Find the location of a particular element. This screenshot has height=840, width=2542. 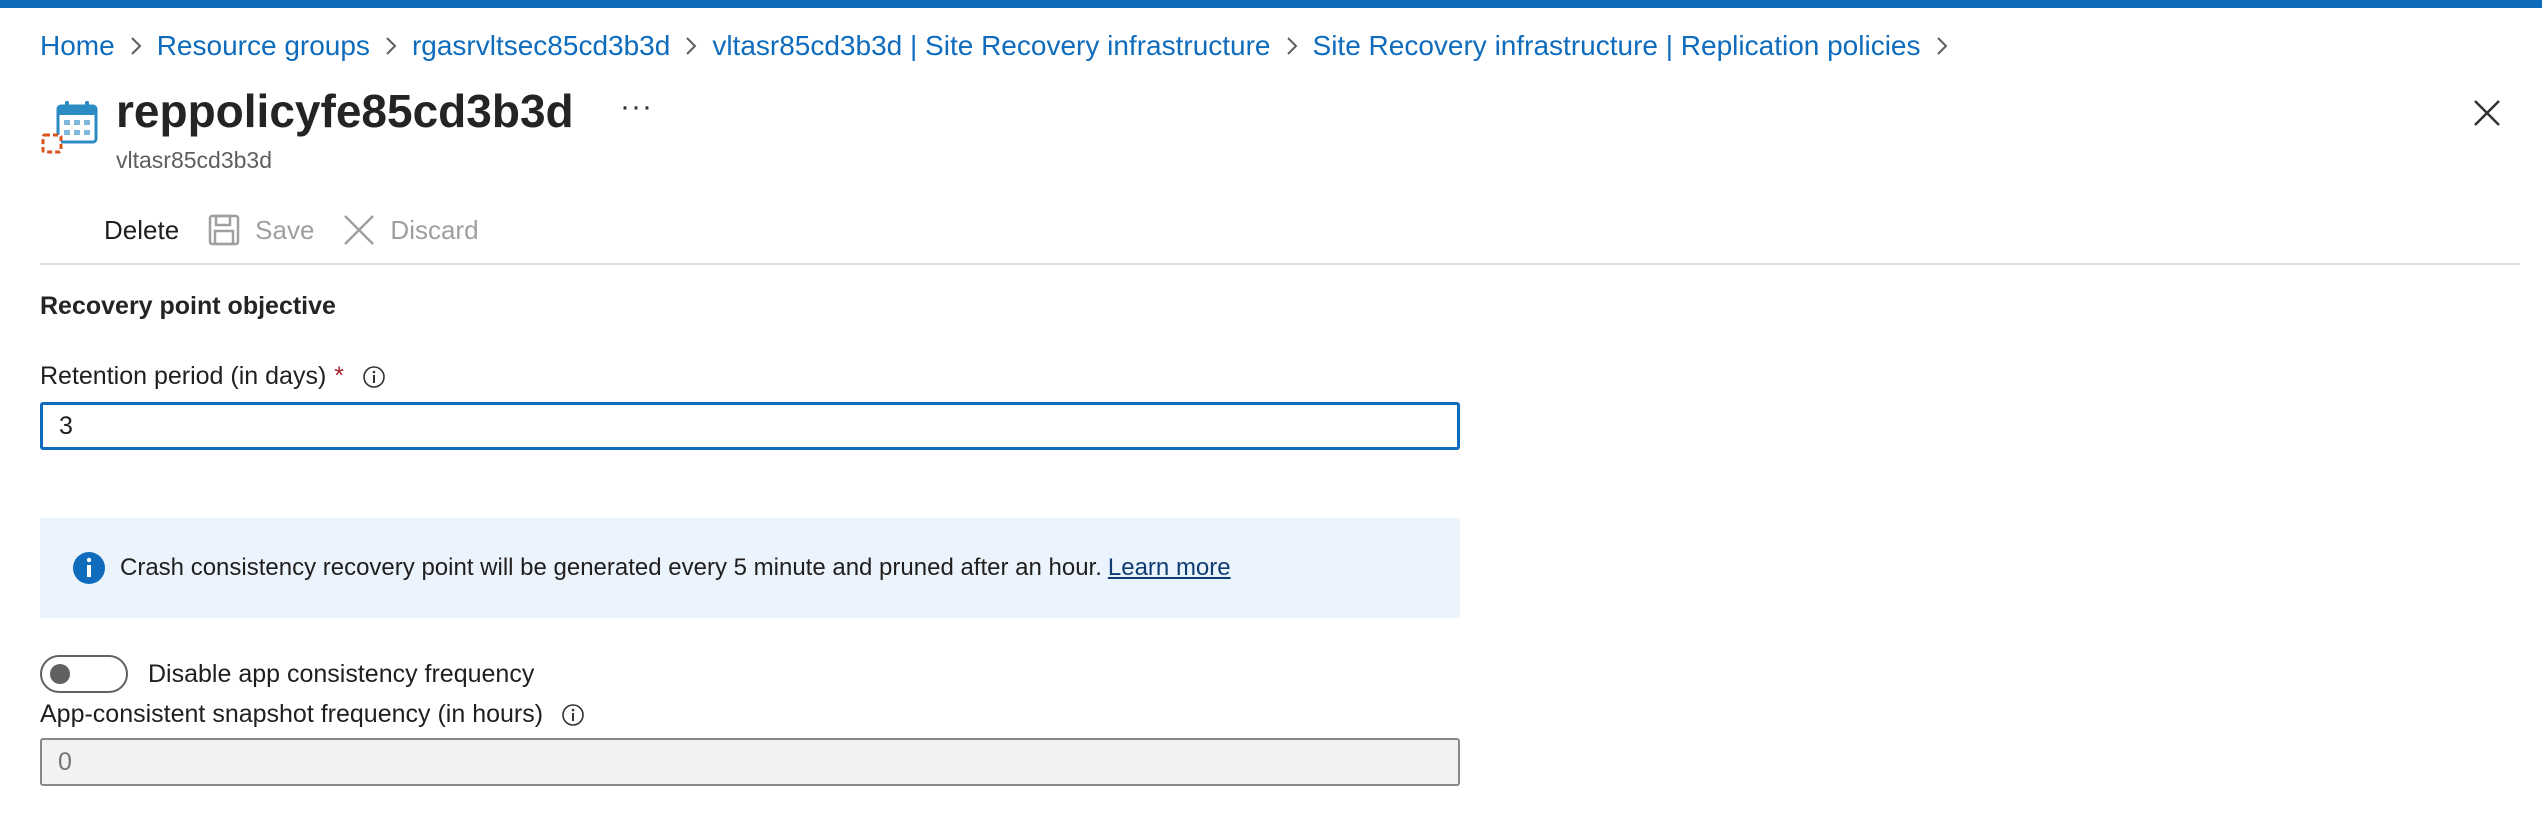

command-bar: Delete Save Discard is located at coordinates (273, 230).